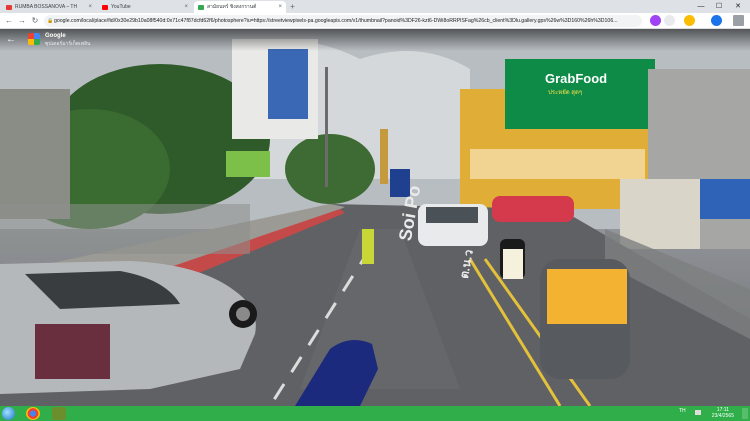  What do you see at coordinates (698, 412) in the screenshot?
I see `network-icon` at bounding box center [698, 412].